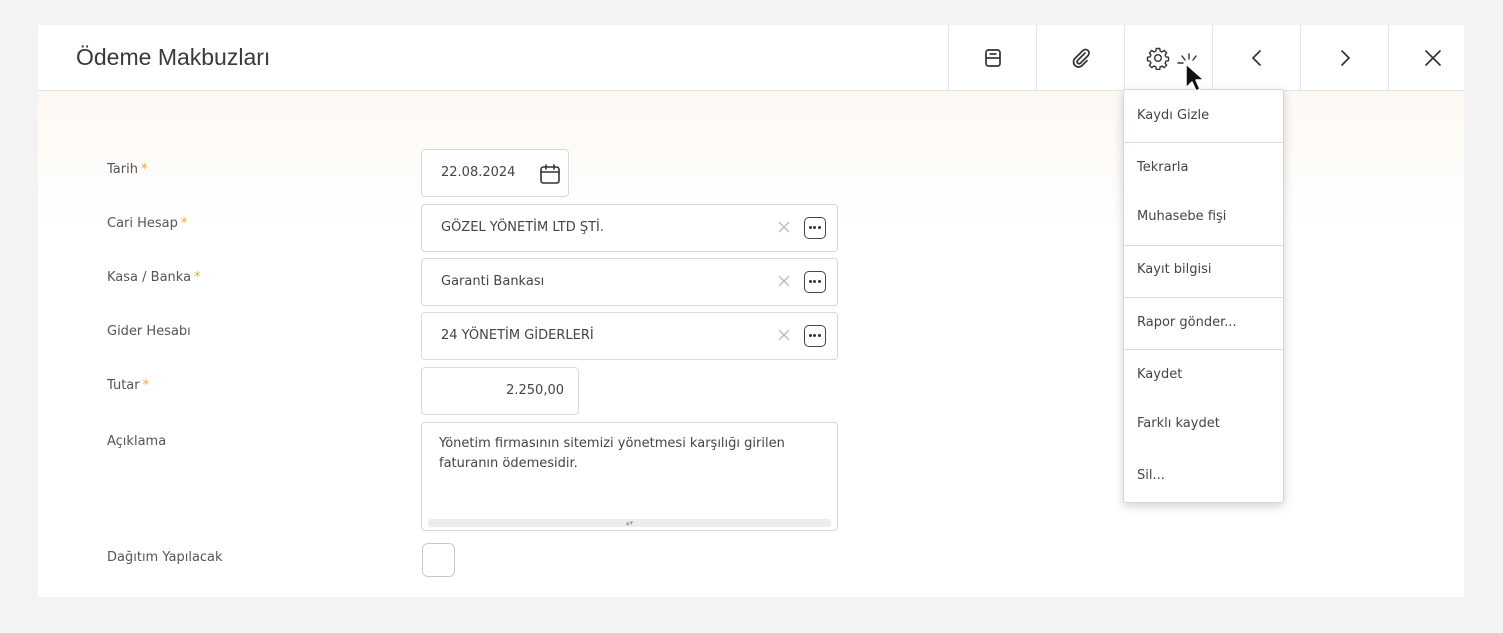 Image resolution: width=1503 pixels, height=633 pixels. What do you see at coordinates (550, 176) in the screenshot?
I see `calendar-icon` at bounding box center [550, 176].